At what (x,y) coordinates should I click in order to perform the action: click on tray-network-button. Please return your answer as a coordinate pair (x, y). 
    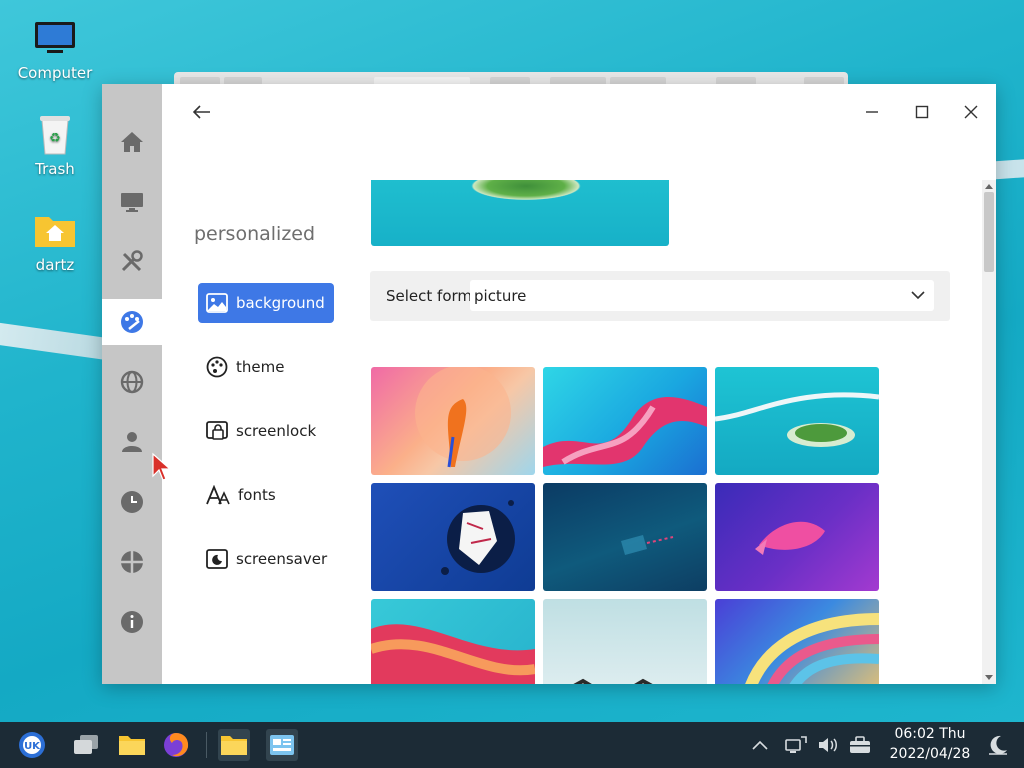
    Looking at the image, I should click on (796, 745).